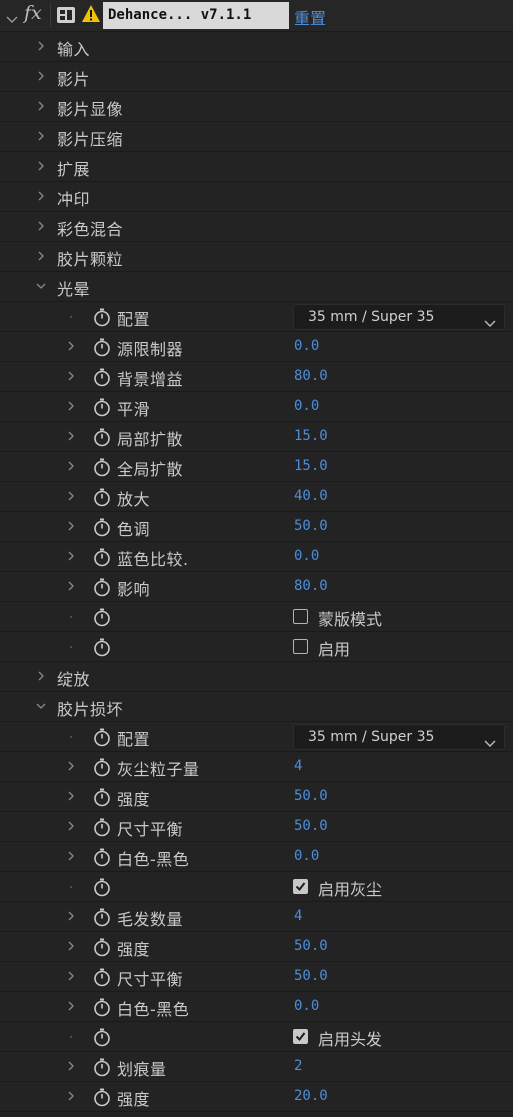  Describe the element at coordinates (150, 979) in the screenshot. I see `param-label: 尺寸平衡` at that location.